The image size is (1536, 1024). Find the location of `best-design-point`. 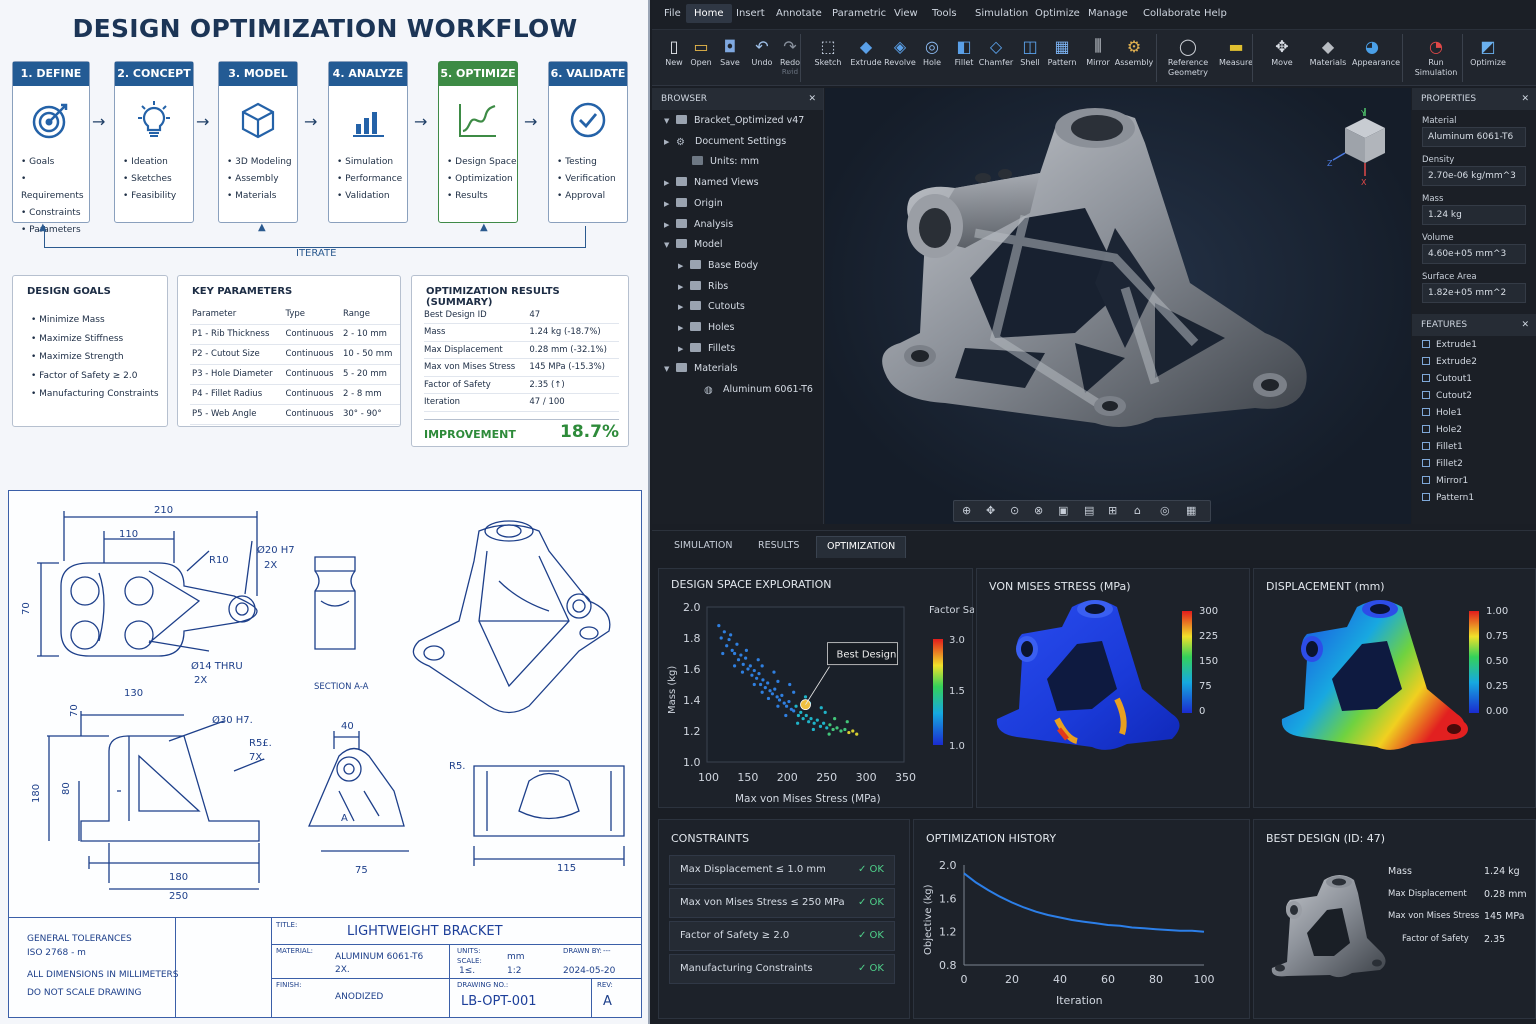

best-design-point is located at coordinates (805, 705).